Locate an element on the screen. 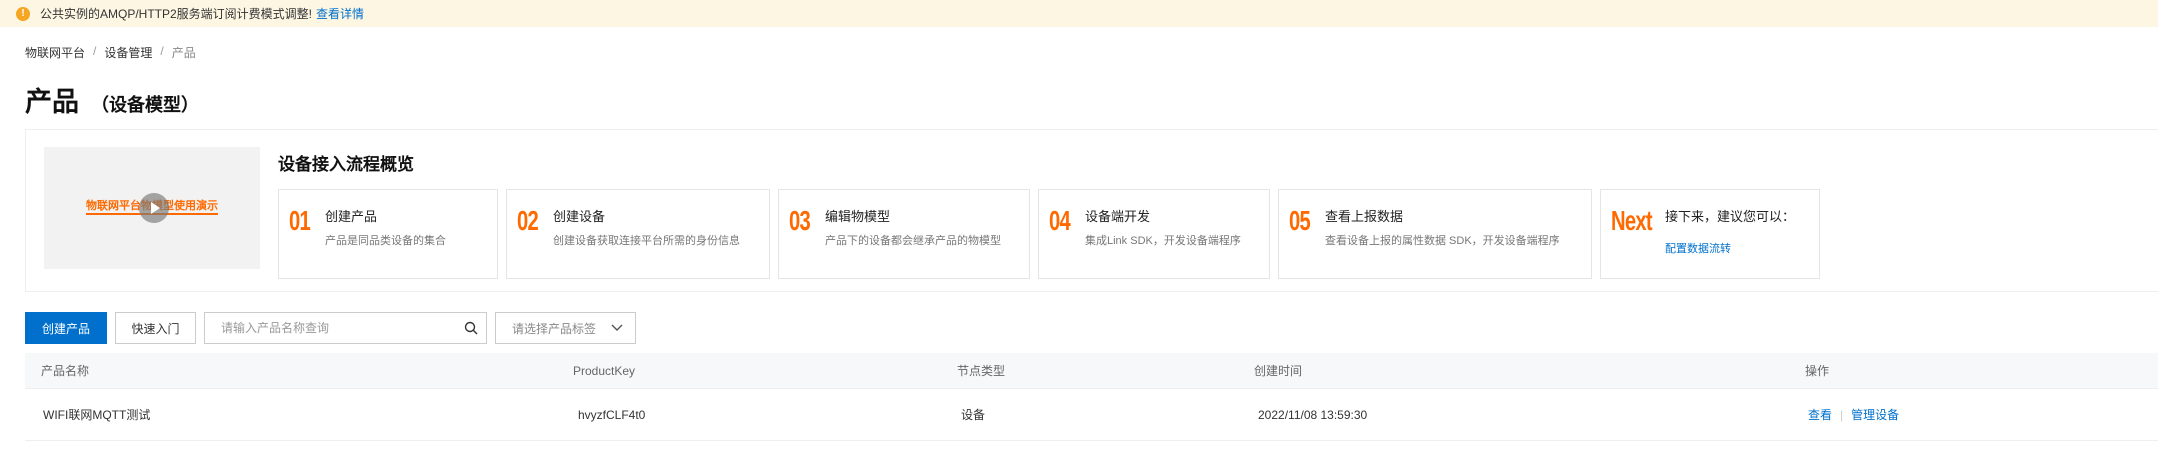  demo-video: 物联网平台物模型使用演示 is located at coordinates (152, 208).